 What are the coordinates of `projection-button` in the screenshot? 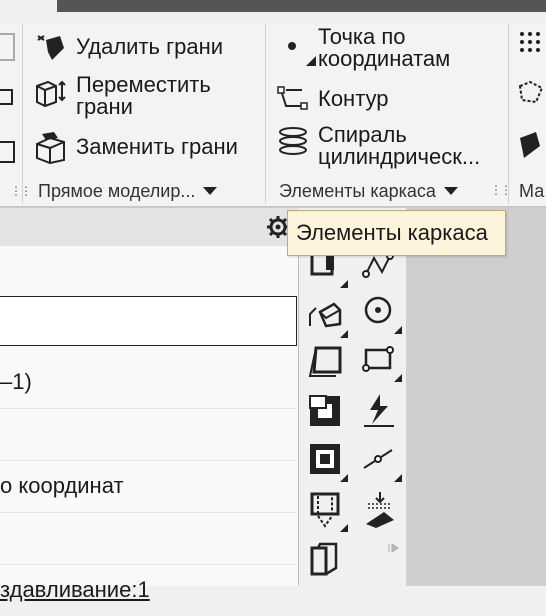 It's located at (380, 510).